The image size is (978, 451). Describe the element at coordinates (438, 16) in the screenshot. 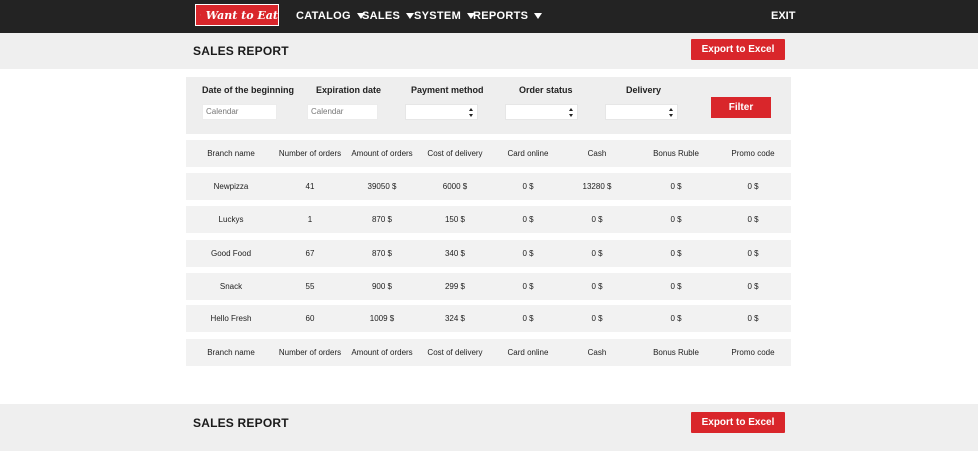

I see `nav-system-label: SYSTEM` at that location.